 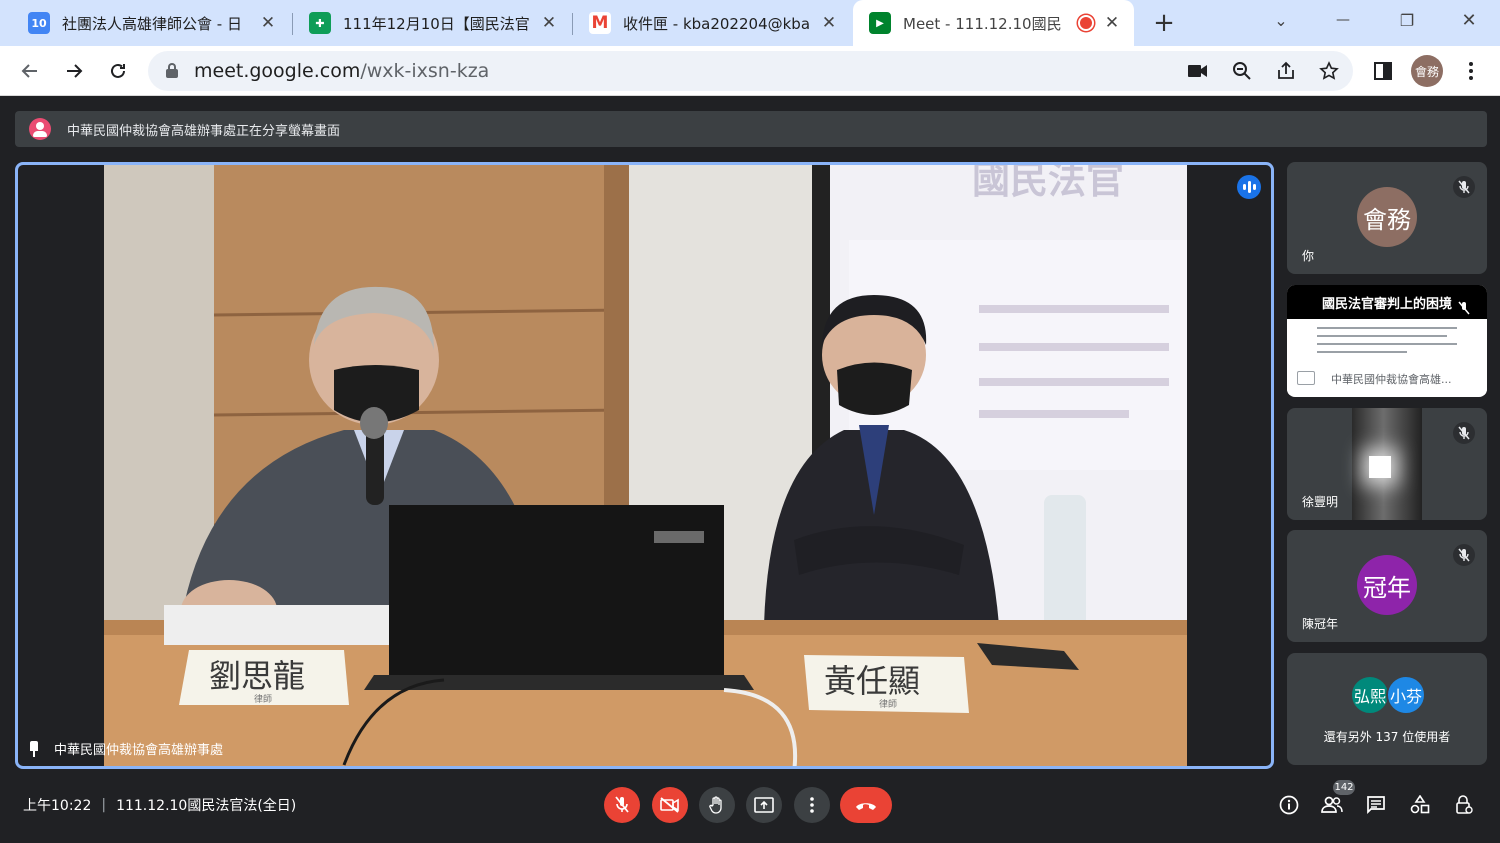 What do you see at coordinates (1370, 695) in the screenshot?
I see `avatar: 弘熙` at bounding box center [1370, 695].